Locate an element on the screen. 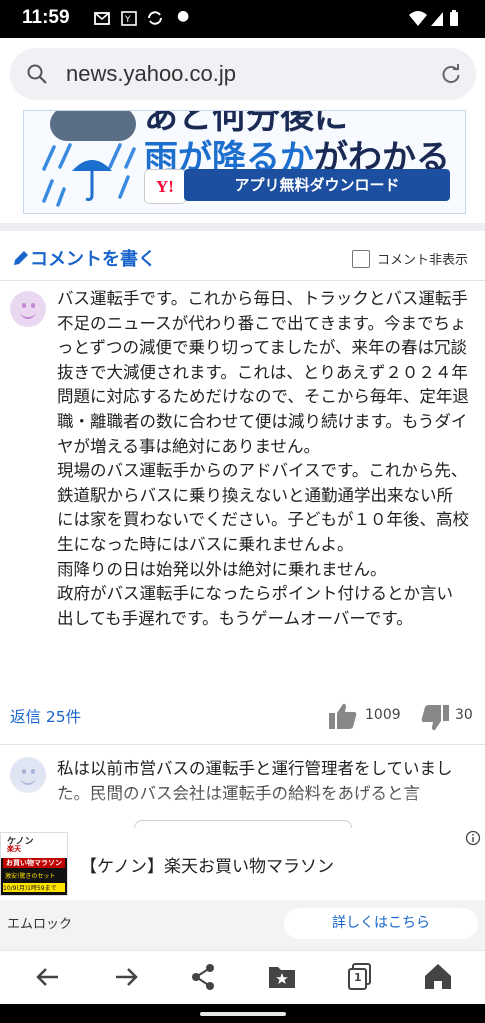 Image resolution: width=485 pixels, height=1023 pixels. ad-thumb-line: お買い物マラソン is located at coordinates (34, 863).